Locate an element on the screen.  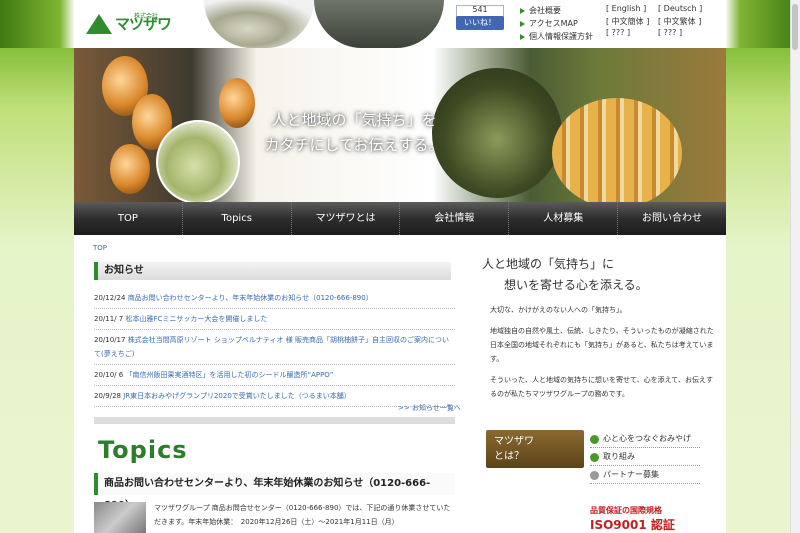
nav-topics: Topics is located at coordinates (237, 218).